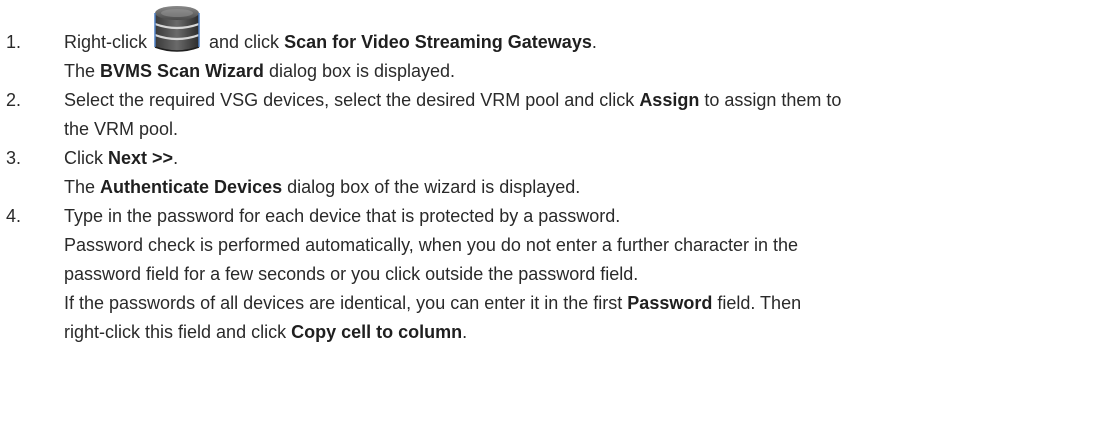 This screenshot has width=1120, height=430. I want to click on step-number: 4., so click(14, 216).